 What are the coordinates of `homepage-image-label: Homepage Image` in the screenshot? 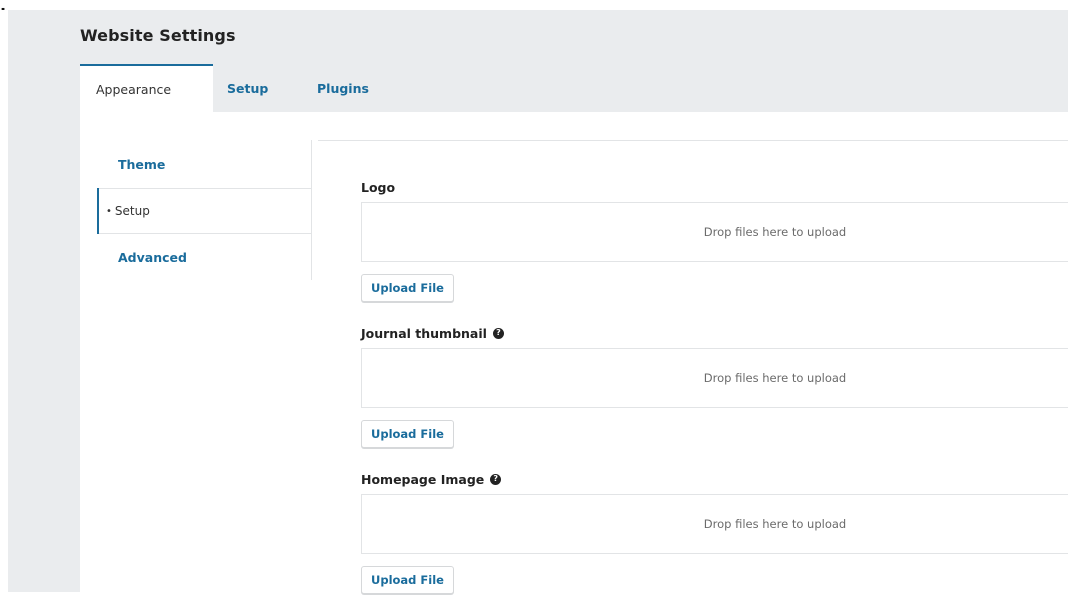 It's located at (423, 479).